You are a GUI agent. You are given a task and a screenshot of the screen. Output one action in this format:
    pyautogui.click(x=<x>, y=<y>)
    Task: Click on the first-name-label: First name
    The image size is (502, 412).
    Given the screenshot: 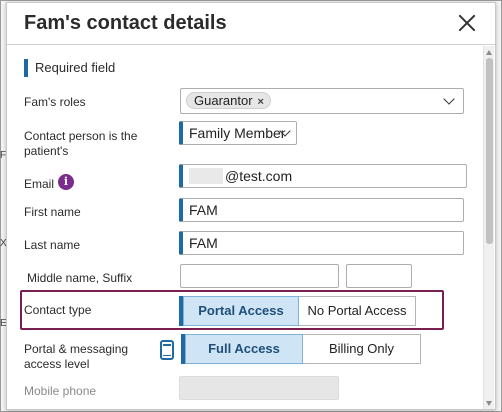 What is the action you would take?
    pyautogui.click(x=52, y=212)
    